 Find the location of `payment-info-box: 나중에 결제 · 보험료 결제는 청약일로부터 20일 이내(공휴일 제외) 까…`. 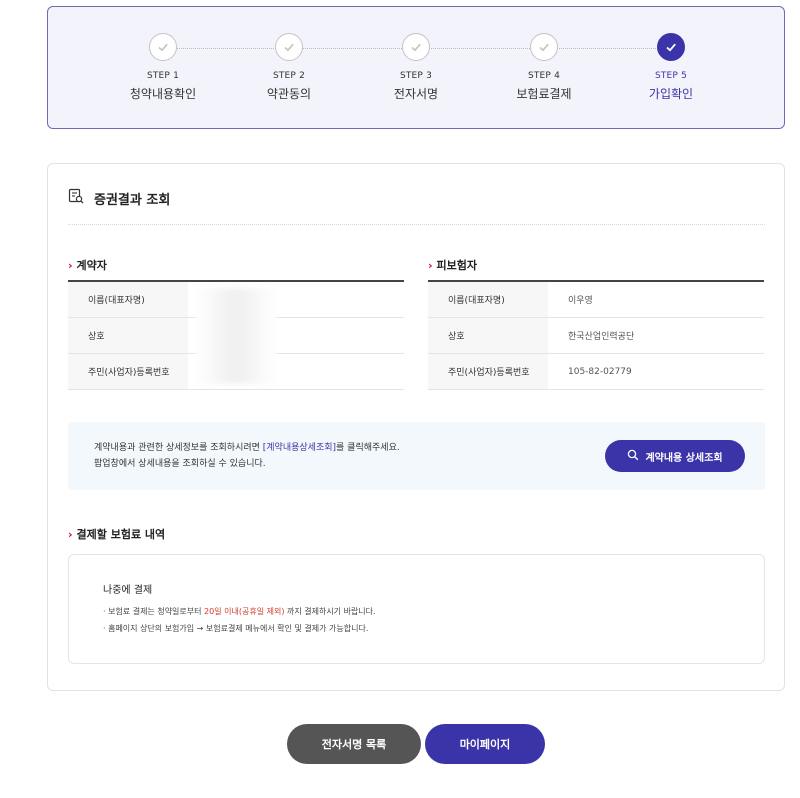

payment-info-box: 나중에 결제 · 보험료 결제는 청약일로부터 20일 이내(공휴일 제외) 까… is located at coordinates (416, 609).